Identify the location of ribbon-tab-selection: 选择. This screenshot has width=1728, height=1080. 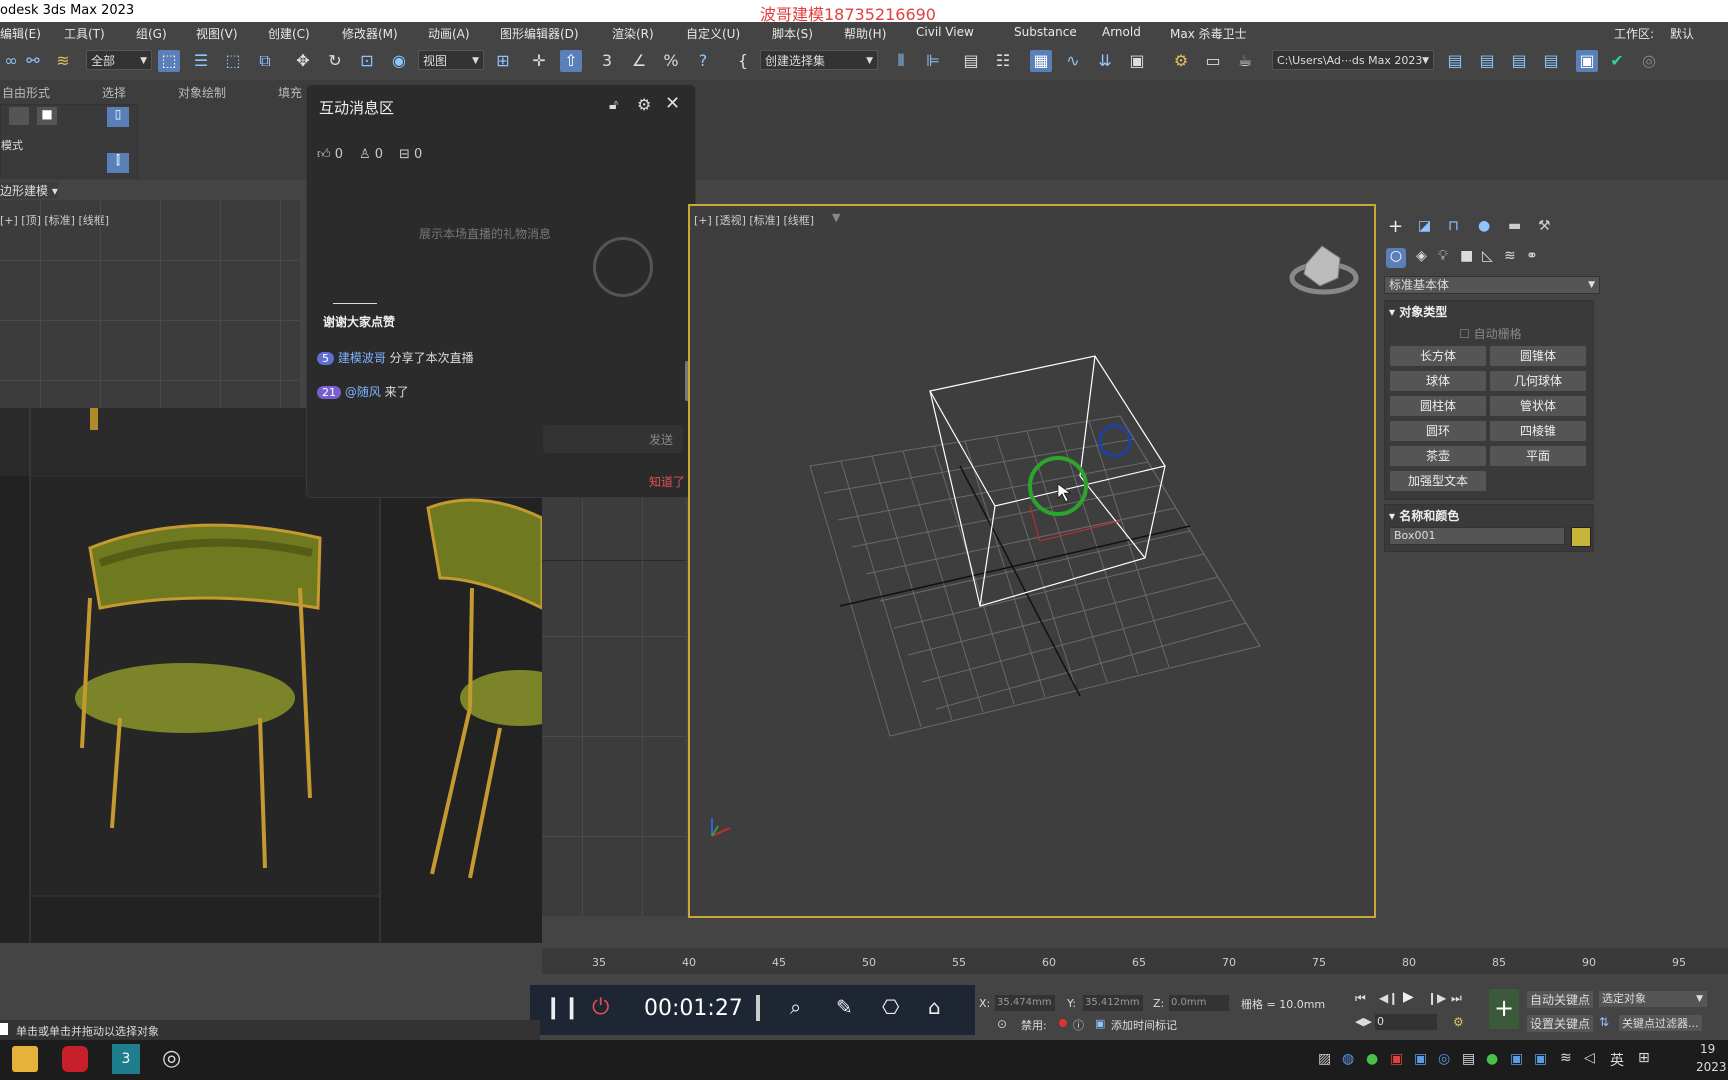
(114, 92).